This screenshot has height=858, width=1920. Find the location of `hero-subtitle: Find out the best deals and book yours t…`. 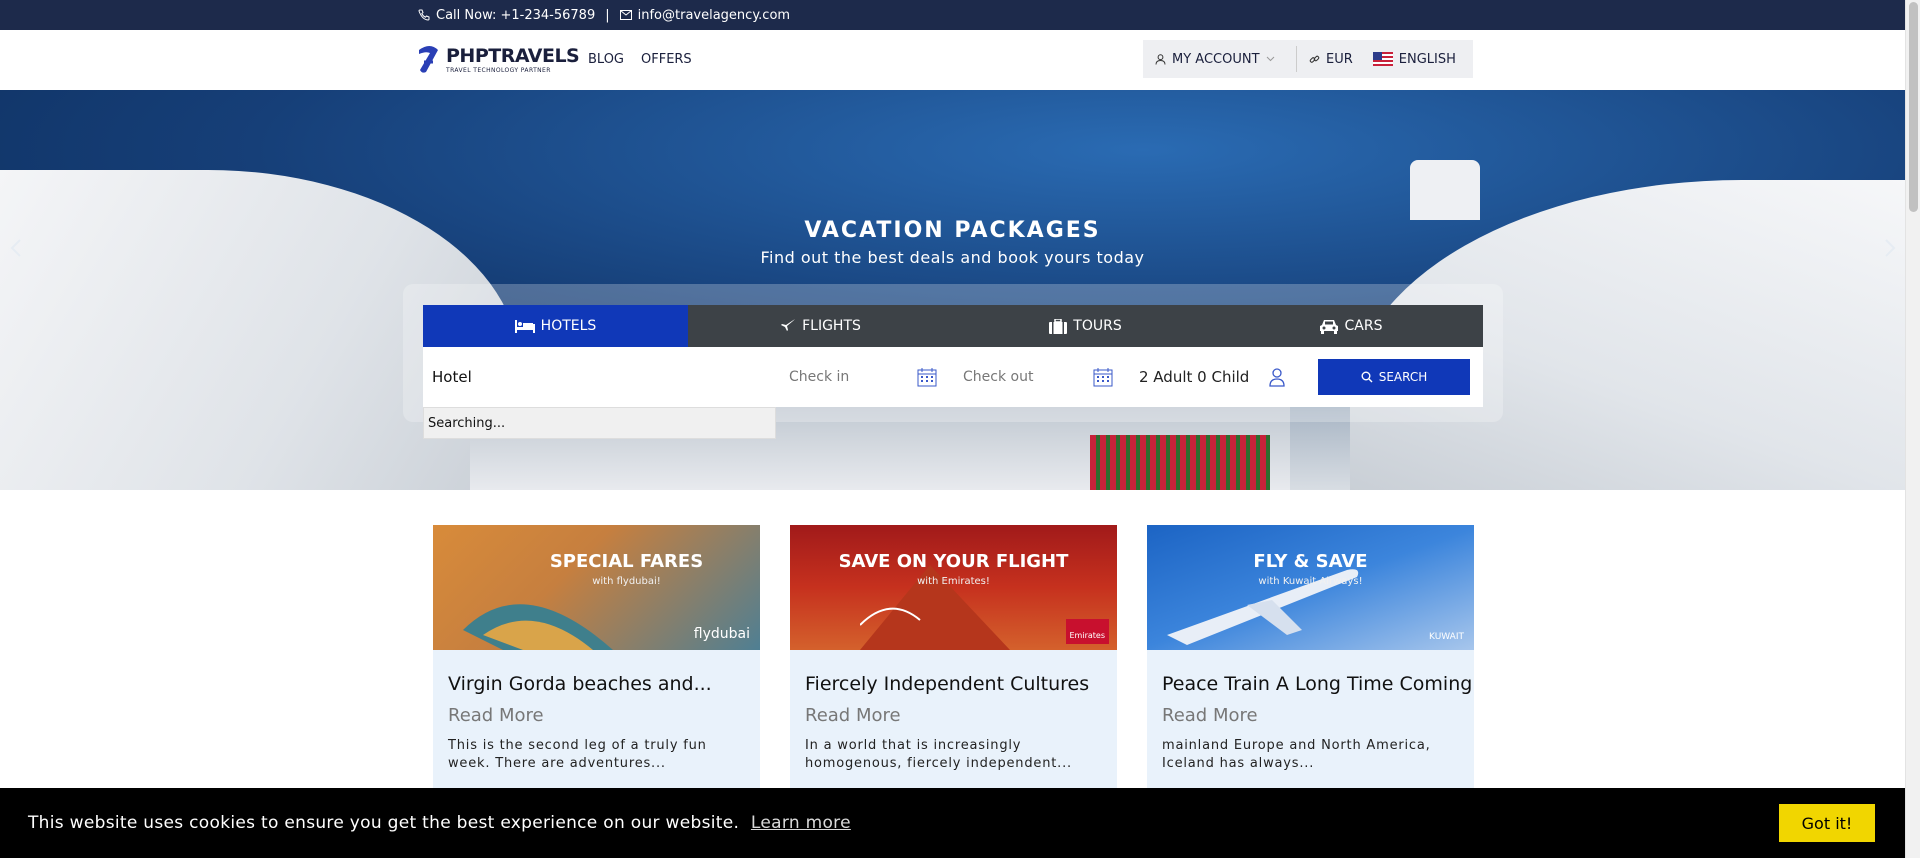

hero-subtitle: Find out the best deals and book yours t… is located at coordinates (952, 257).